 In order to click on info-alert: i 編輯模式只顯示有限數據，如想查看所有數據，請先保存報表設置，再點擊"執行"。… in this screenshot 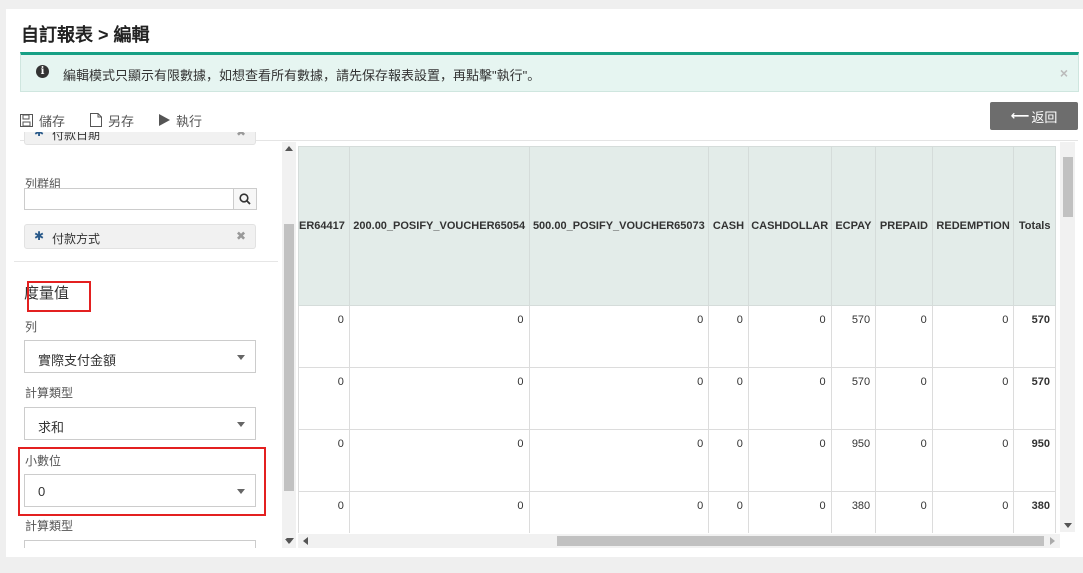, I will do `click(549, 72)`.